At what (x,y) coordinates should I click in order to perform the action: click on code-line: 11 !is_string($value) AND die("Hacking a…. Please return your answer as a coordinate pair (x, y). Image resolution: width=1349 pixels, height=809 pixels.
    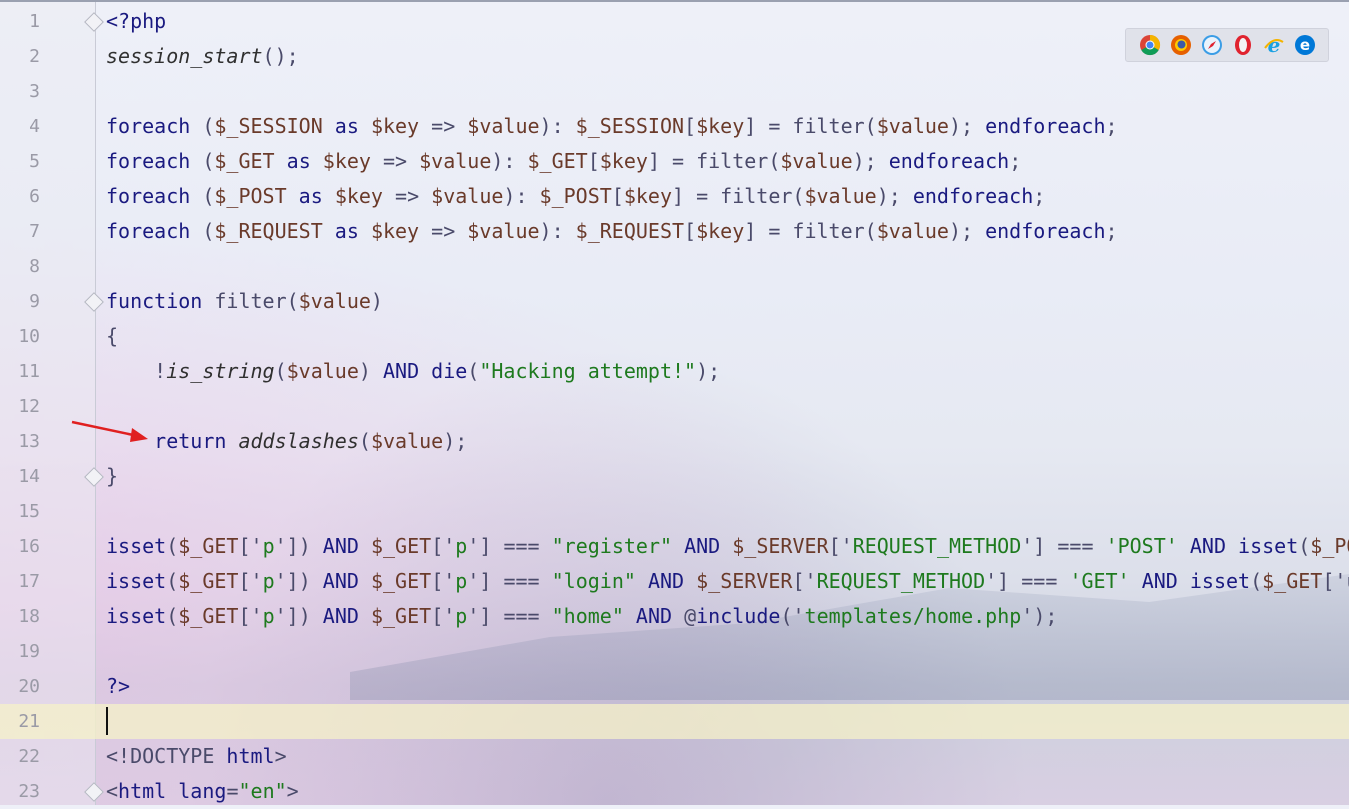
    Looking at the image, I should click on (674, 371).